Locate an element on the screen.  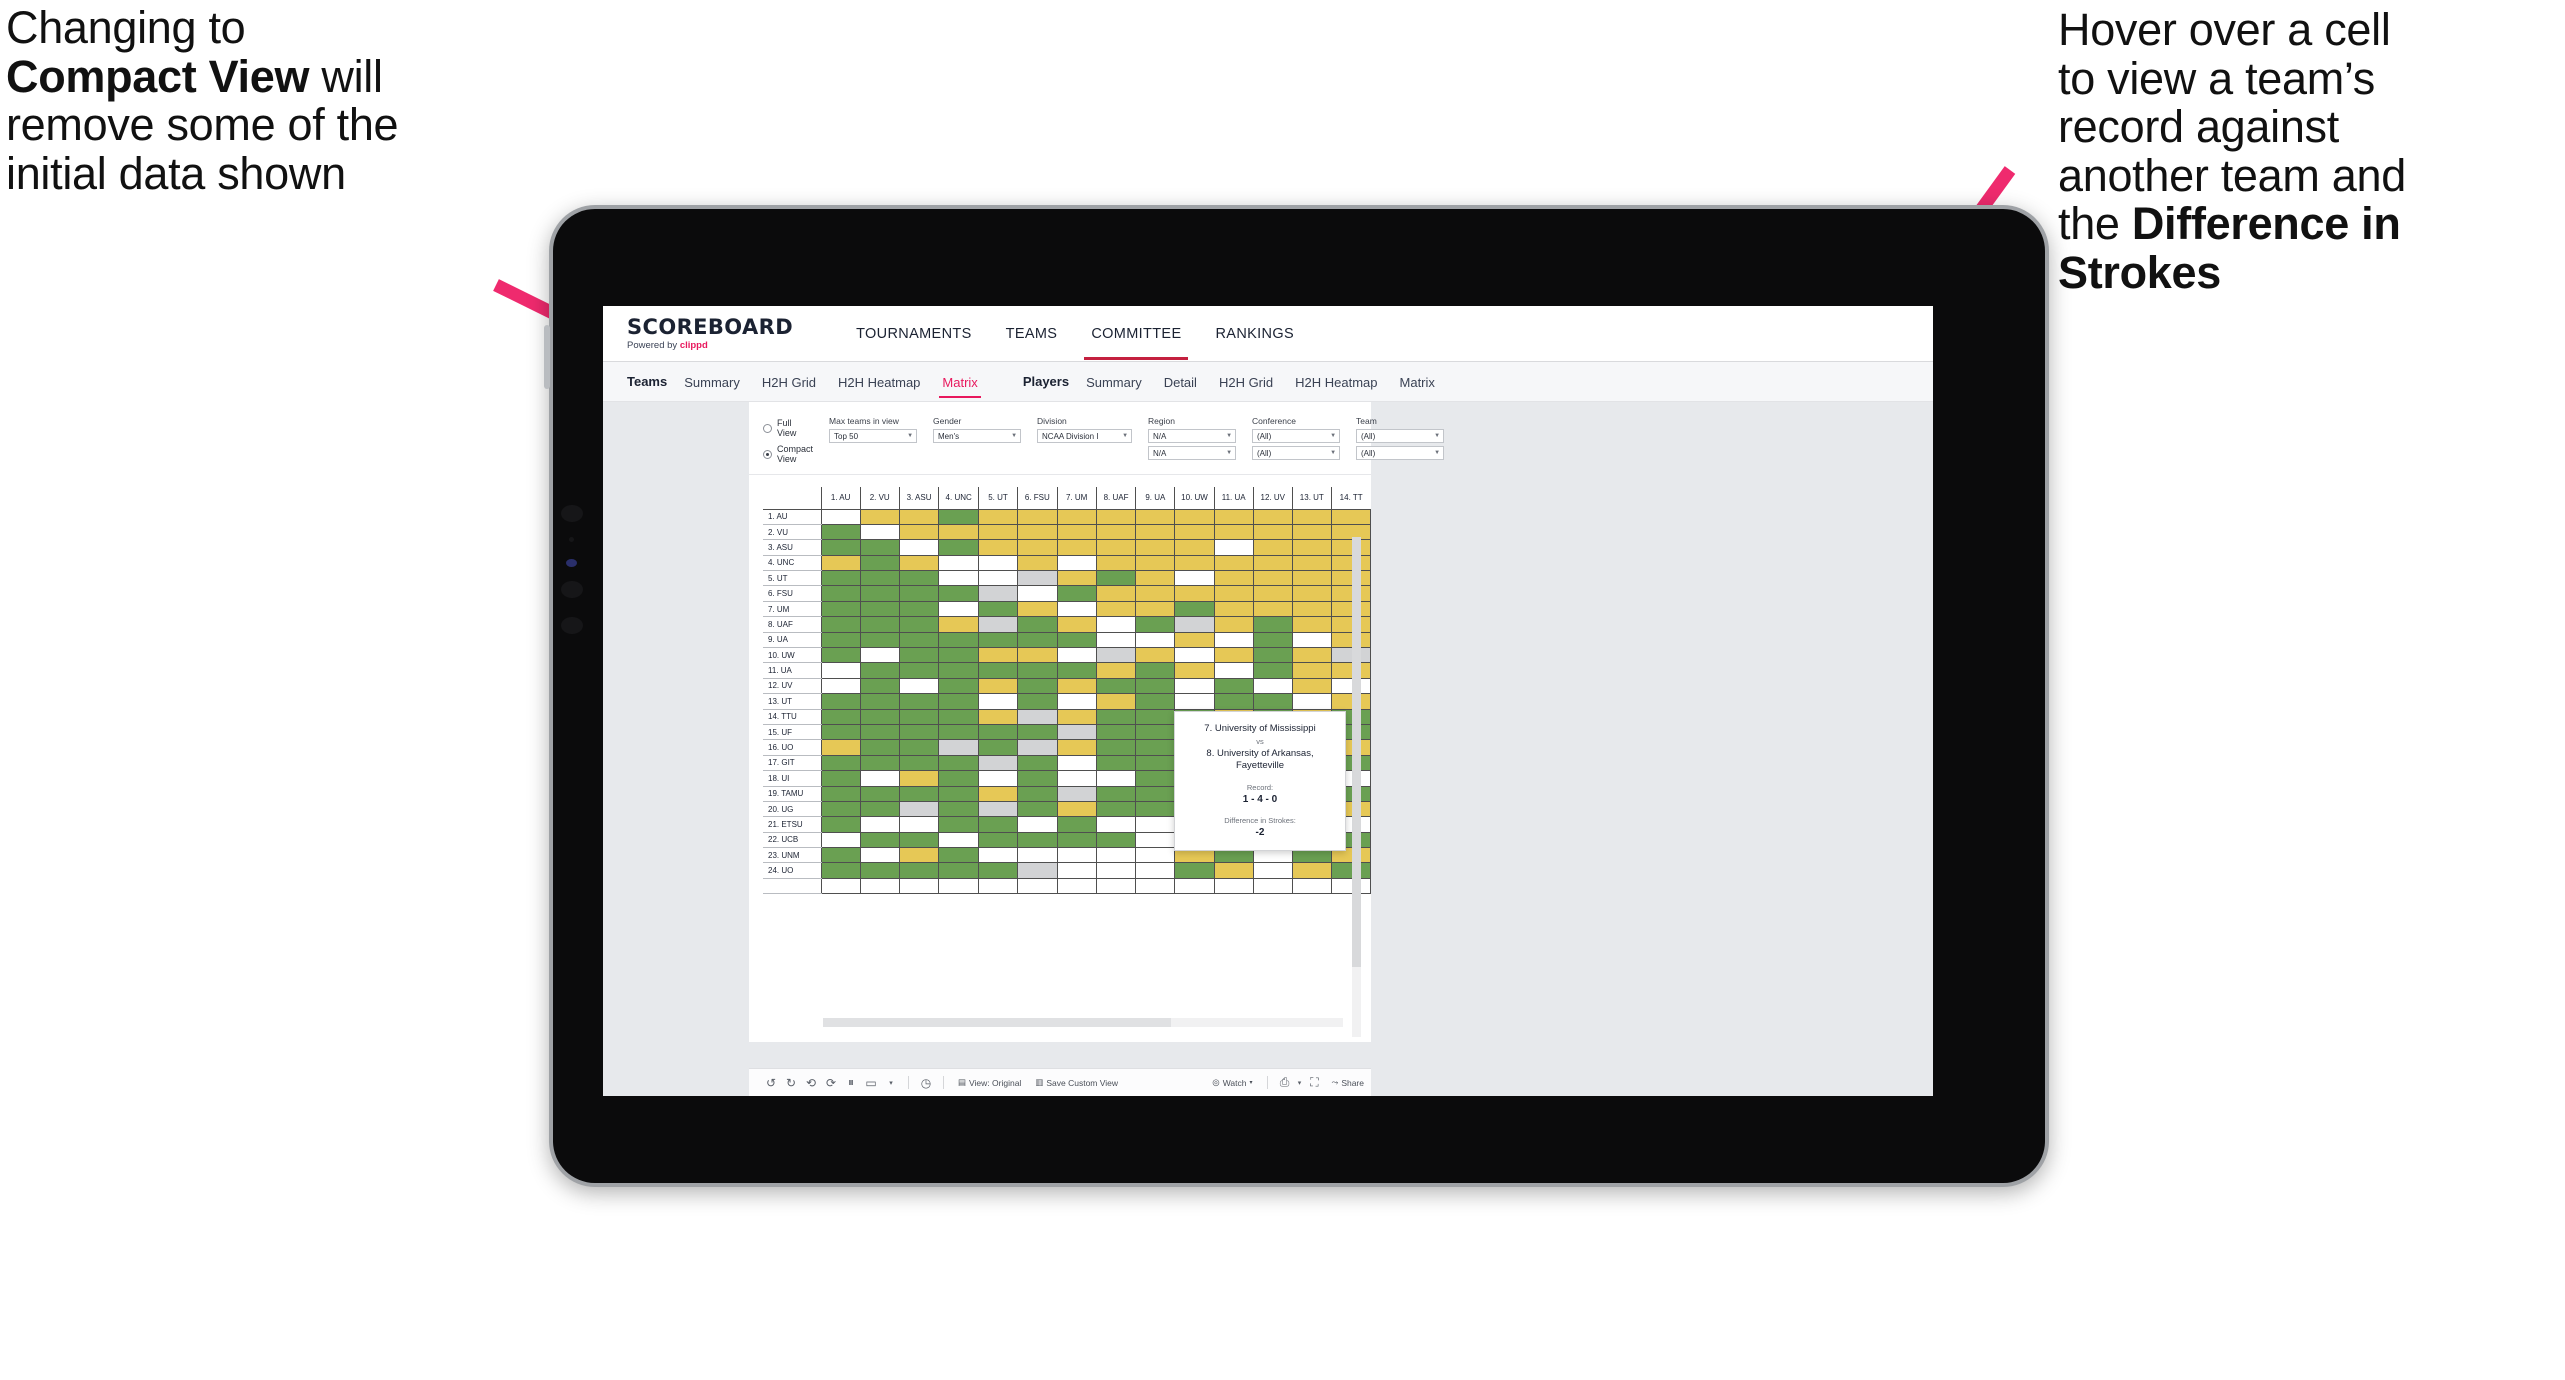
radio-compact-view: Compact View is located at coordinates (788, 454).